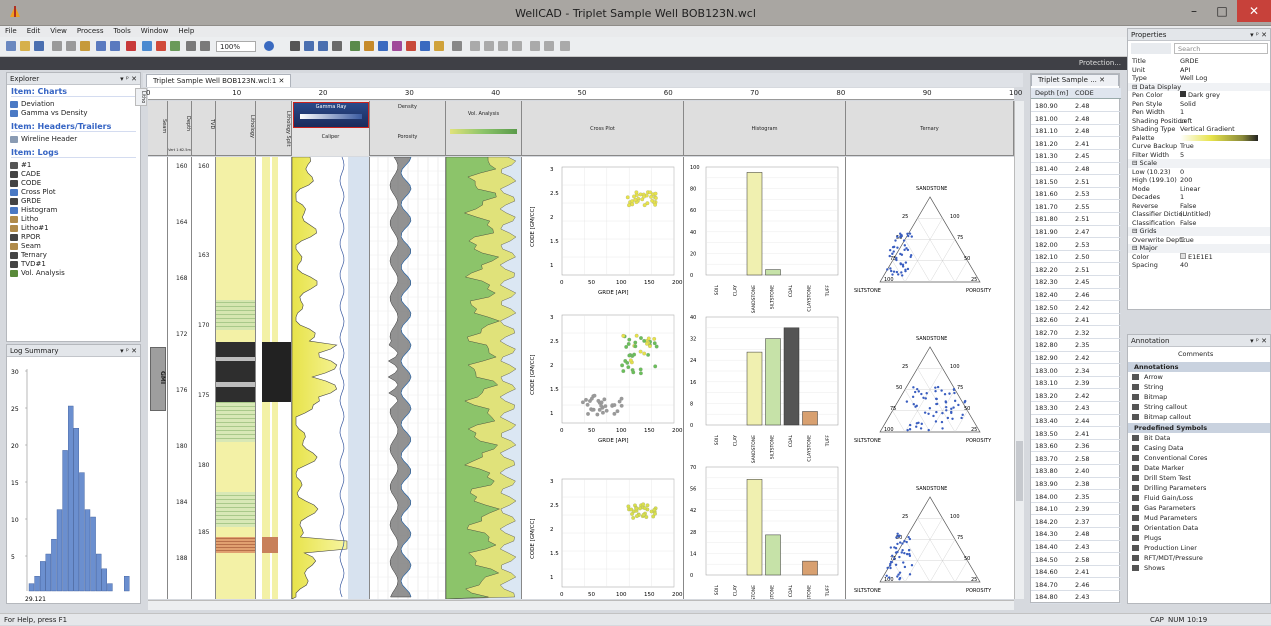 The height and width of the screenshot is (626, 1271). What do you see at coordinates (73, 165) in the screenshot?
I see `explorer-item: #1` at bounding box center [73, 165].